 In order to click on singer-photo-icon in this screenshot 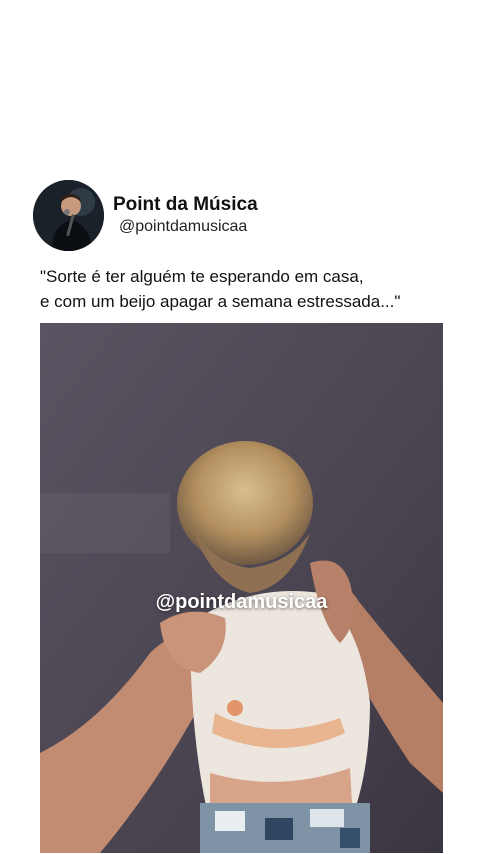, I will do `click(68, 215)`.